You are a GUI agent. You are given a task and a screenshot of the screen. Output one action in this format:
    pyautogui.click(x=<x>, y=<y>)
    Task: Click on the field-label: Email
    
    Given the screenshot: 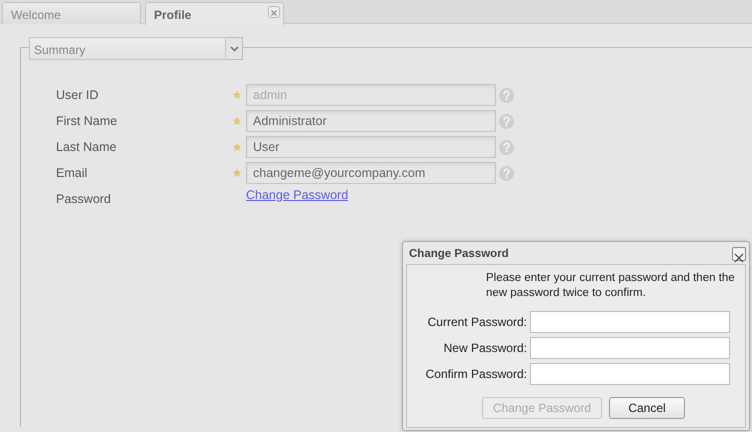 What is the action you would take?
    pyautogui.click(x=72, y=173)
    